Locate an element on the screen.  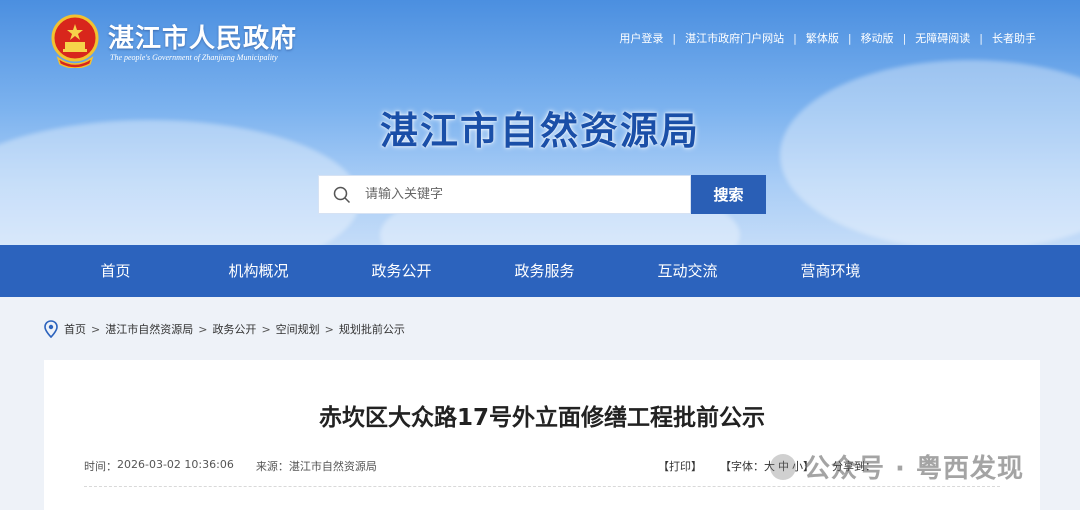
watermark: 公众号 · 粤西发现 is located at coordinates (897, 466).